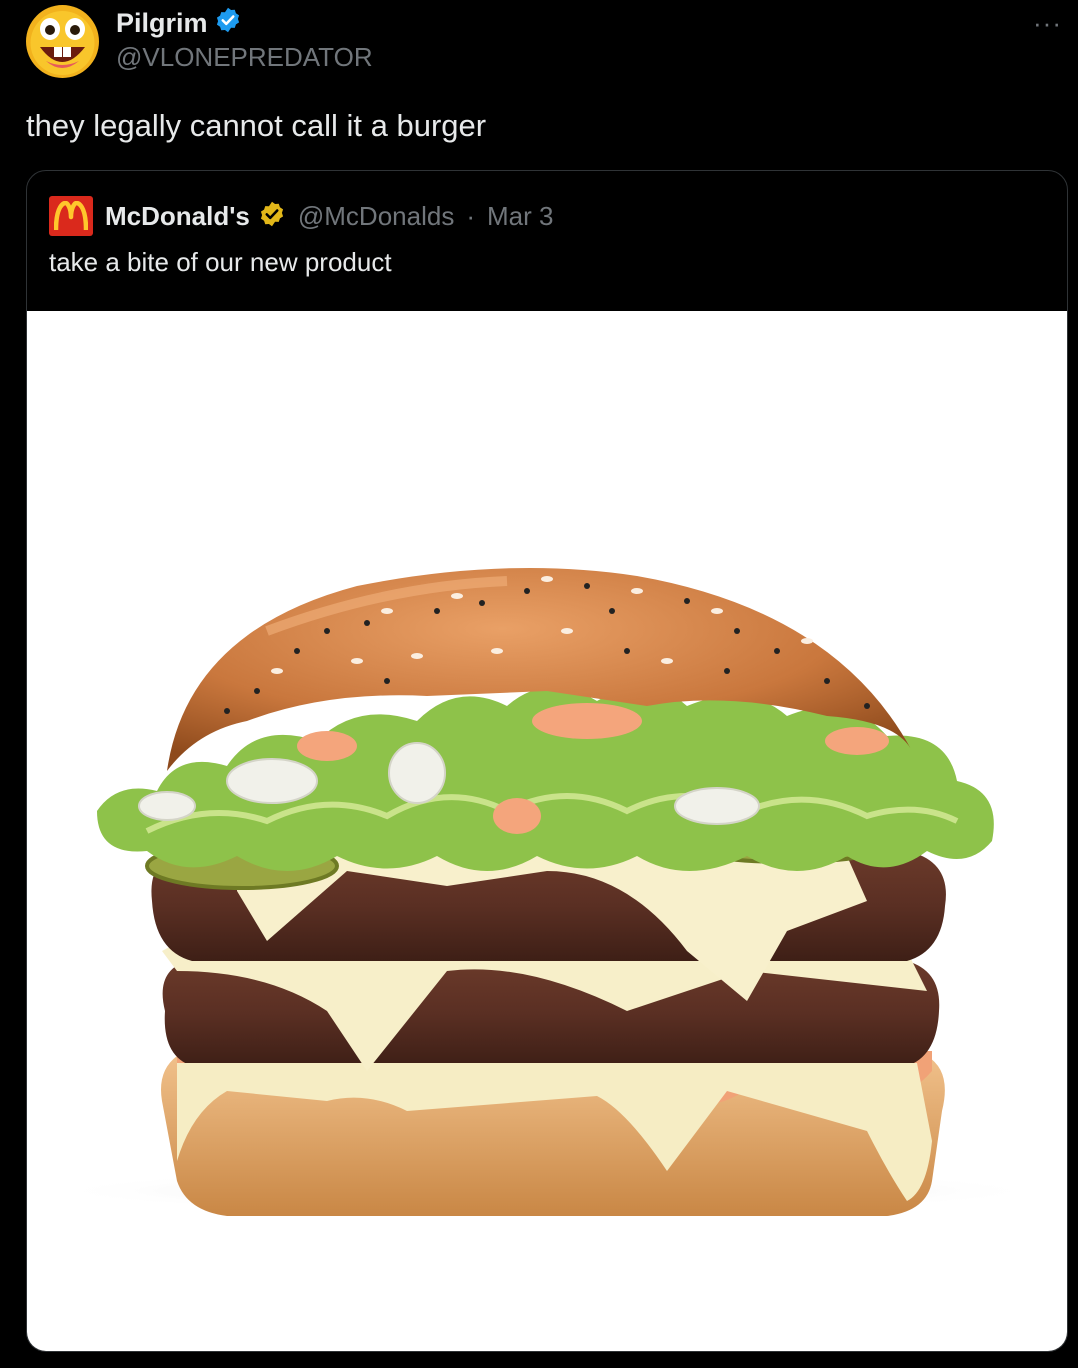  Describe the element at coordinates (244, 57) in the screenshot. I see `author-handle: @VLONEPREDATOR` at that location.